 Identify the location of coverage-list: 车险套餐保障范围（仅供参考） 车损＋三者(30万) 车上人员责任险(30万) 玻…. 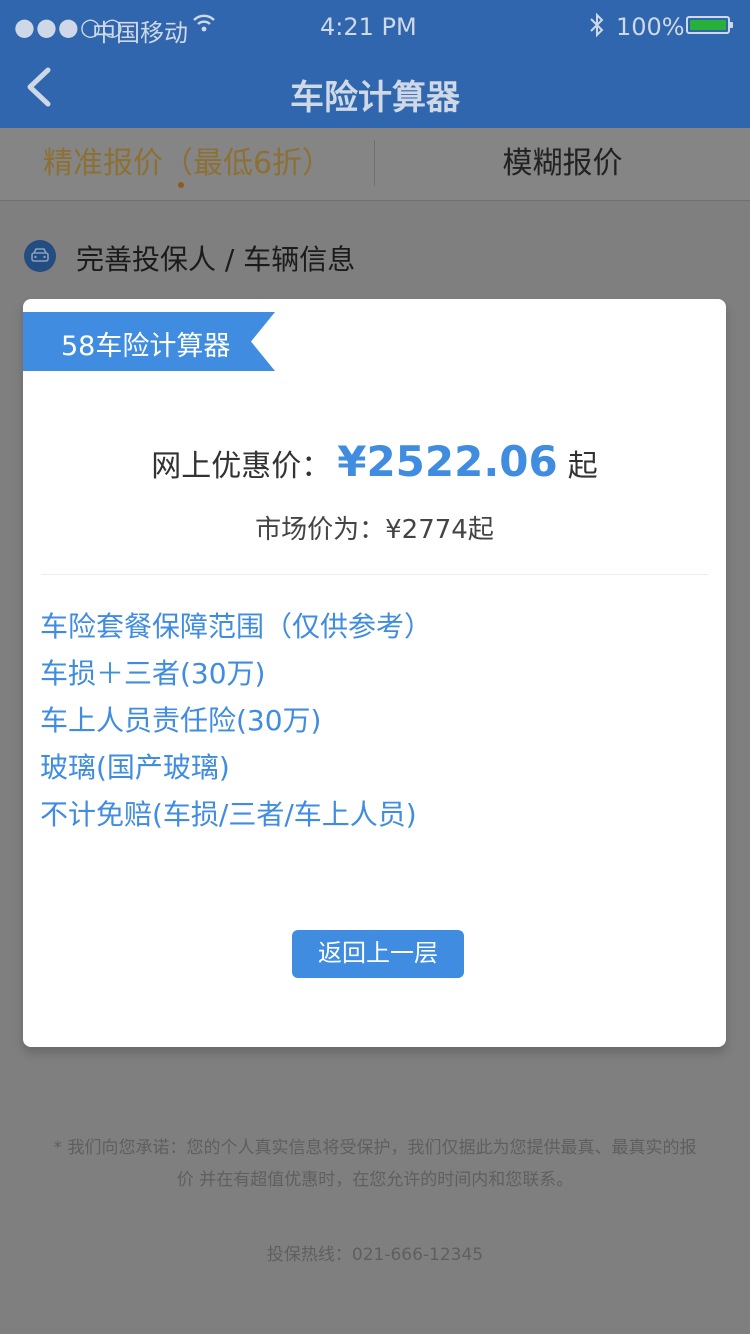
(236, 724).